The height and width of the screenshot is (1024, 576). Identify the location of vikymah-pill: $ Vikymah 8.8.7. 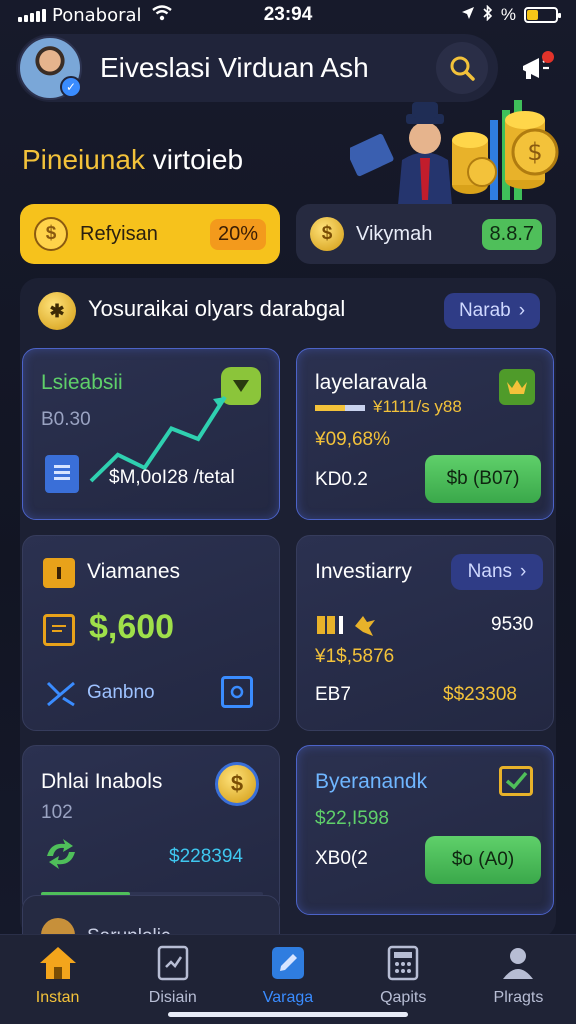
(426, 234).